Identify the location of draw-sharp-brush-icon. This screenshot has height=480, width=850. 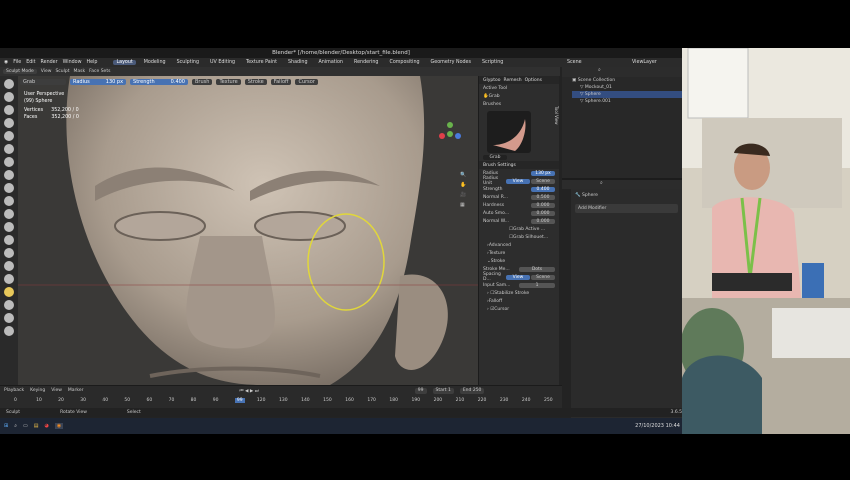
(9, 97).